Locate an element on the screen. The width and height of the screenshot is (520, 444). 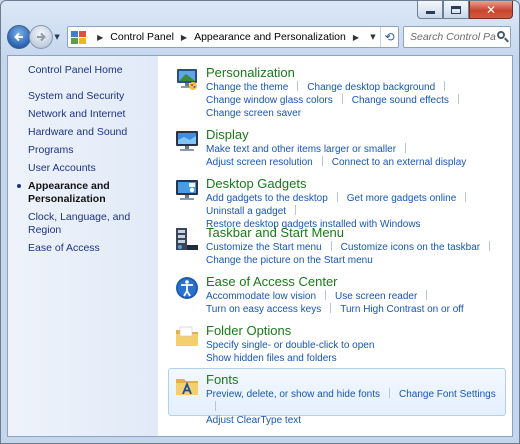
recent-pages-dropdown-icon: ▼ is located at coordinates (58, 37).